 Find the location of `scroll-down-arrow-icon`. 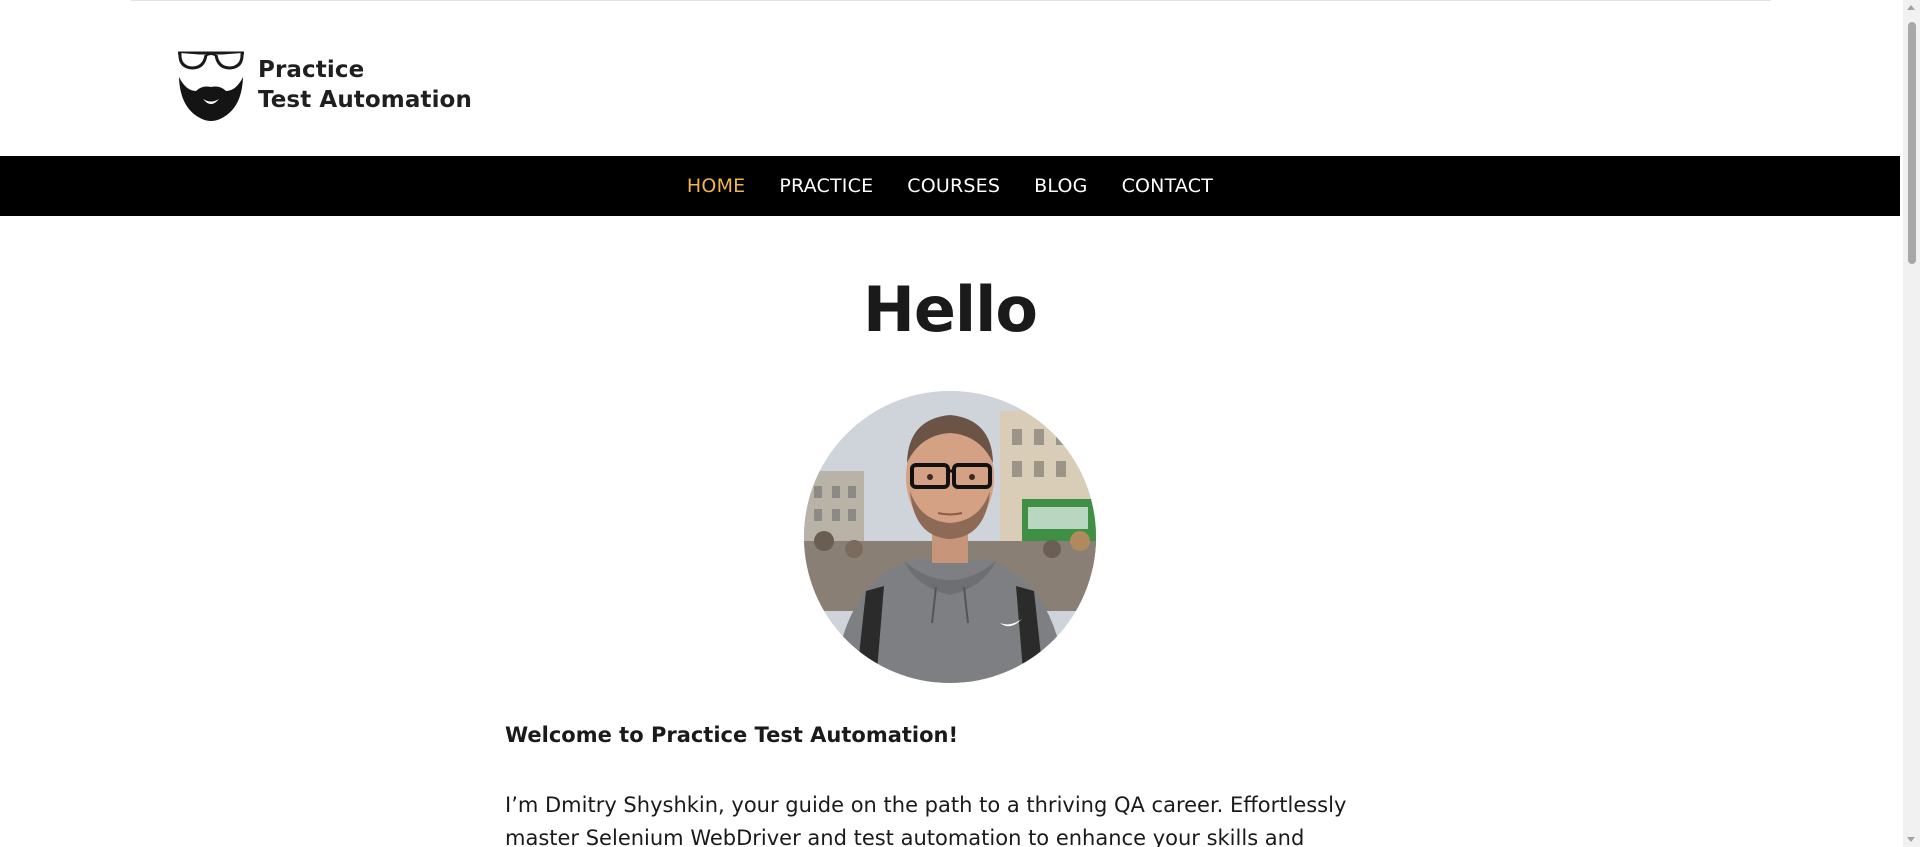

scroll-down-arrow-icon is located at coordinates (1911, 839).